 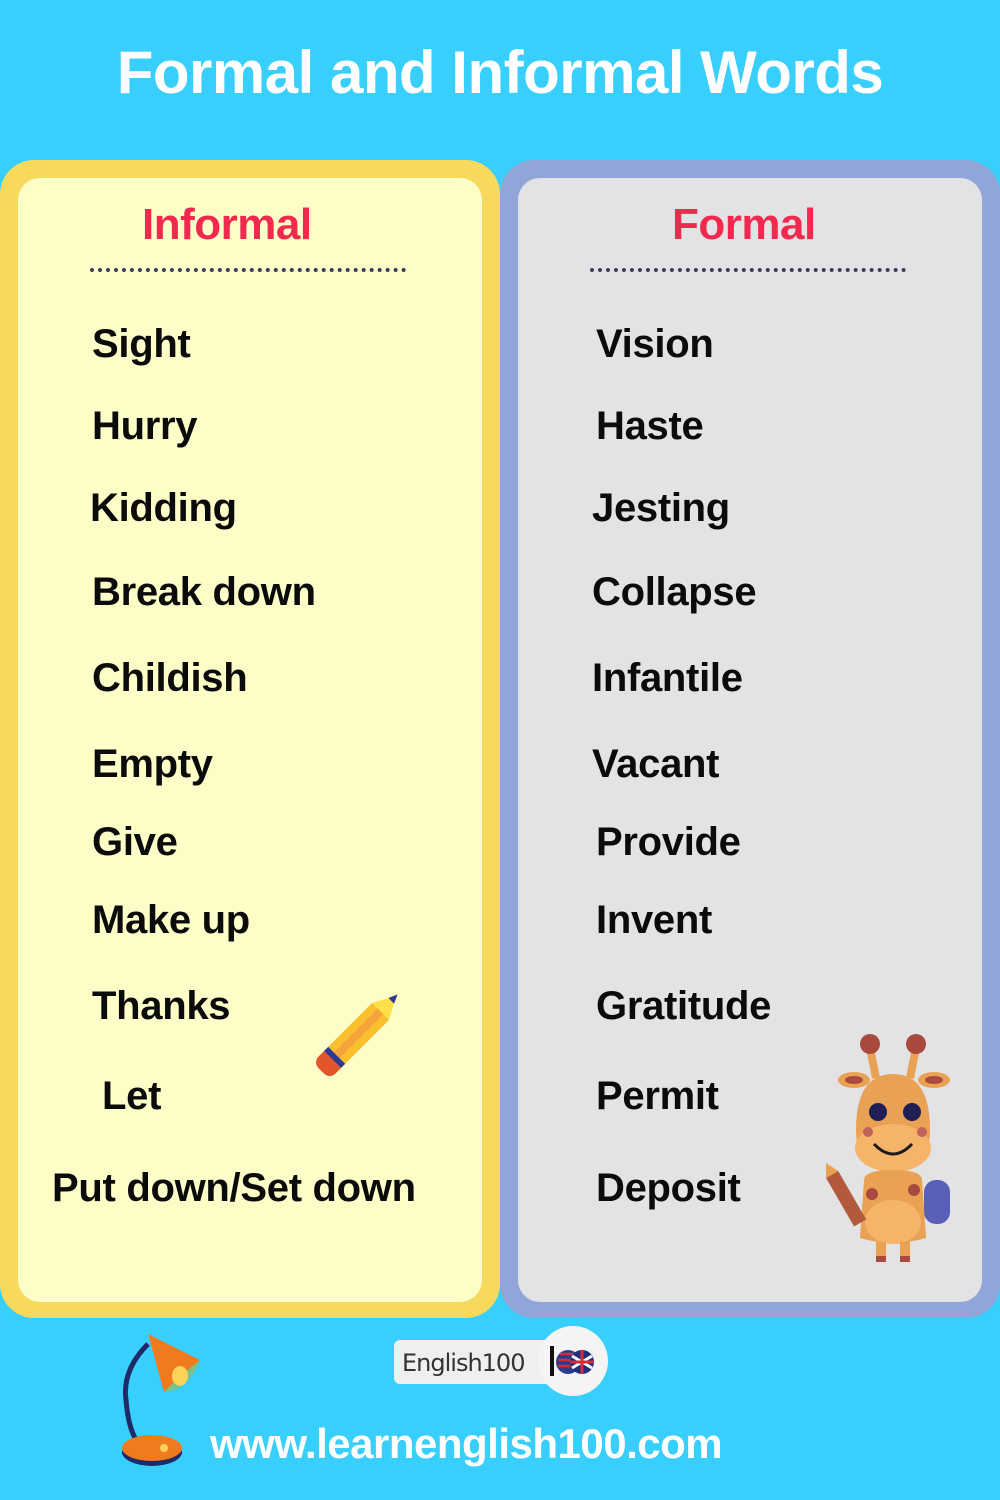 What do you see at coordinates (163, 508) in the screenshot?
I see `informal-word: Kidding` at bounding box center [163, 508].